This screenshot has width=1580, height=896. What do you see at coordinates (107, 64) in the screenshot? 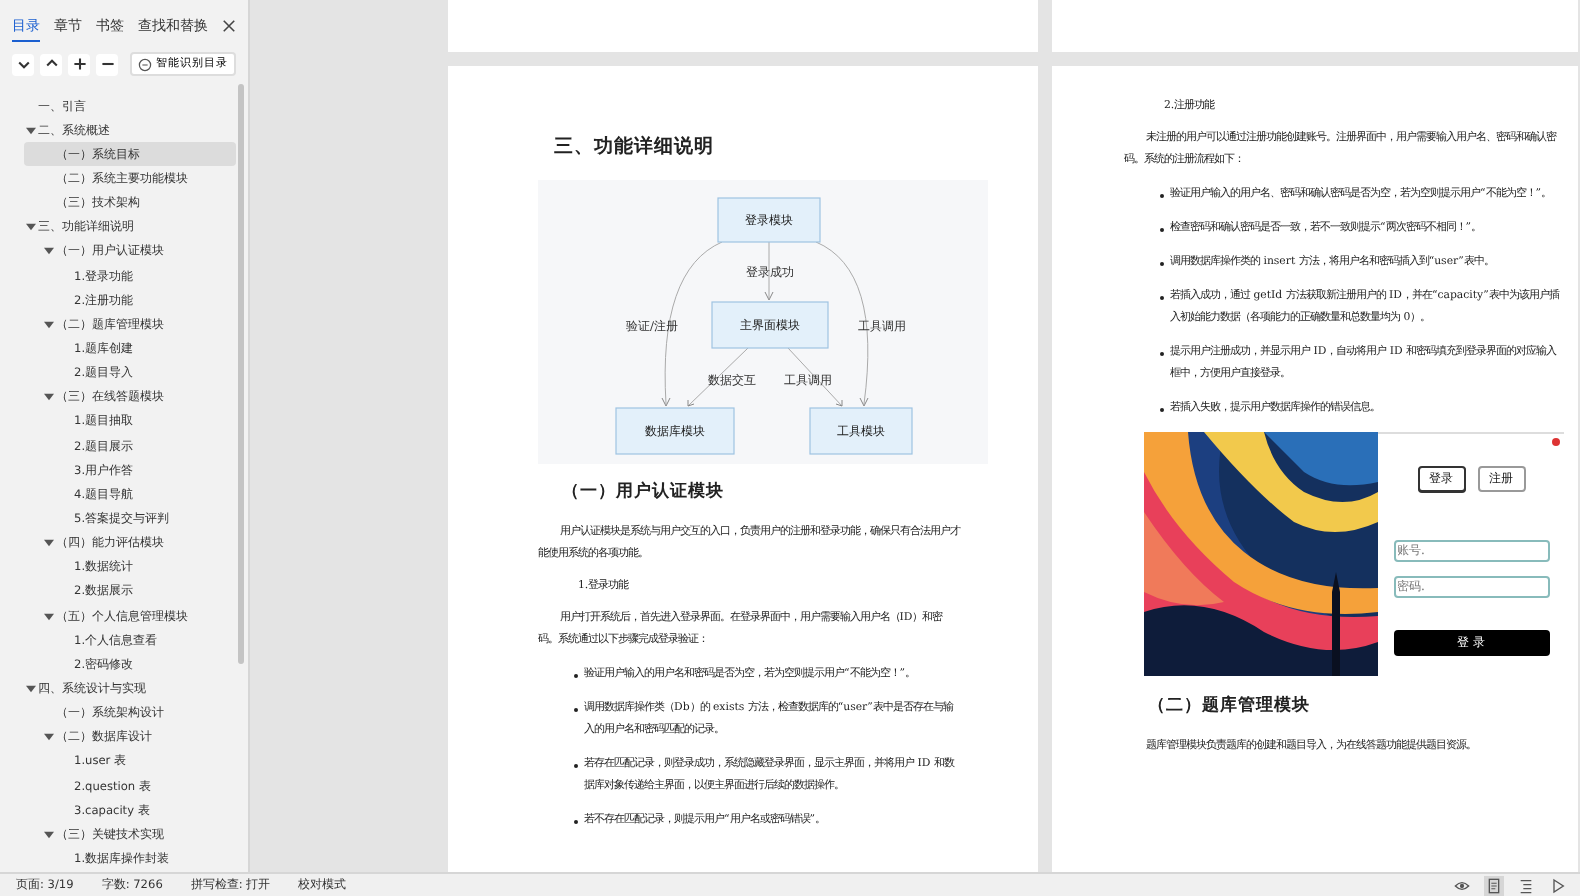
I see `minus-button` at bounding box center [107, 64].